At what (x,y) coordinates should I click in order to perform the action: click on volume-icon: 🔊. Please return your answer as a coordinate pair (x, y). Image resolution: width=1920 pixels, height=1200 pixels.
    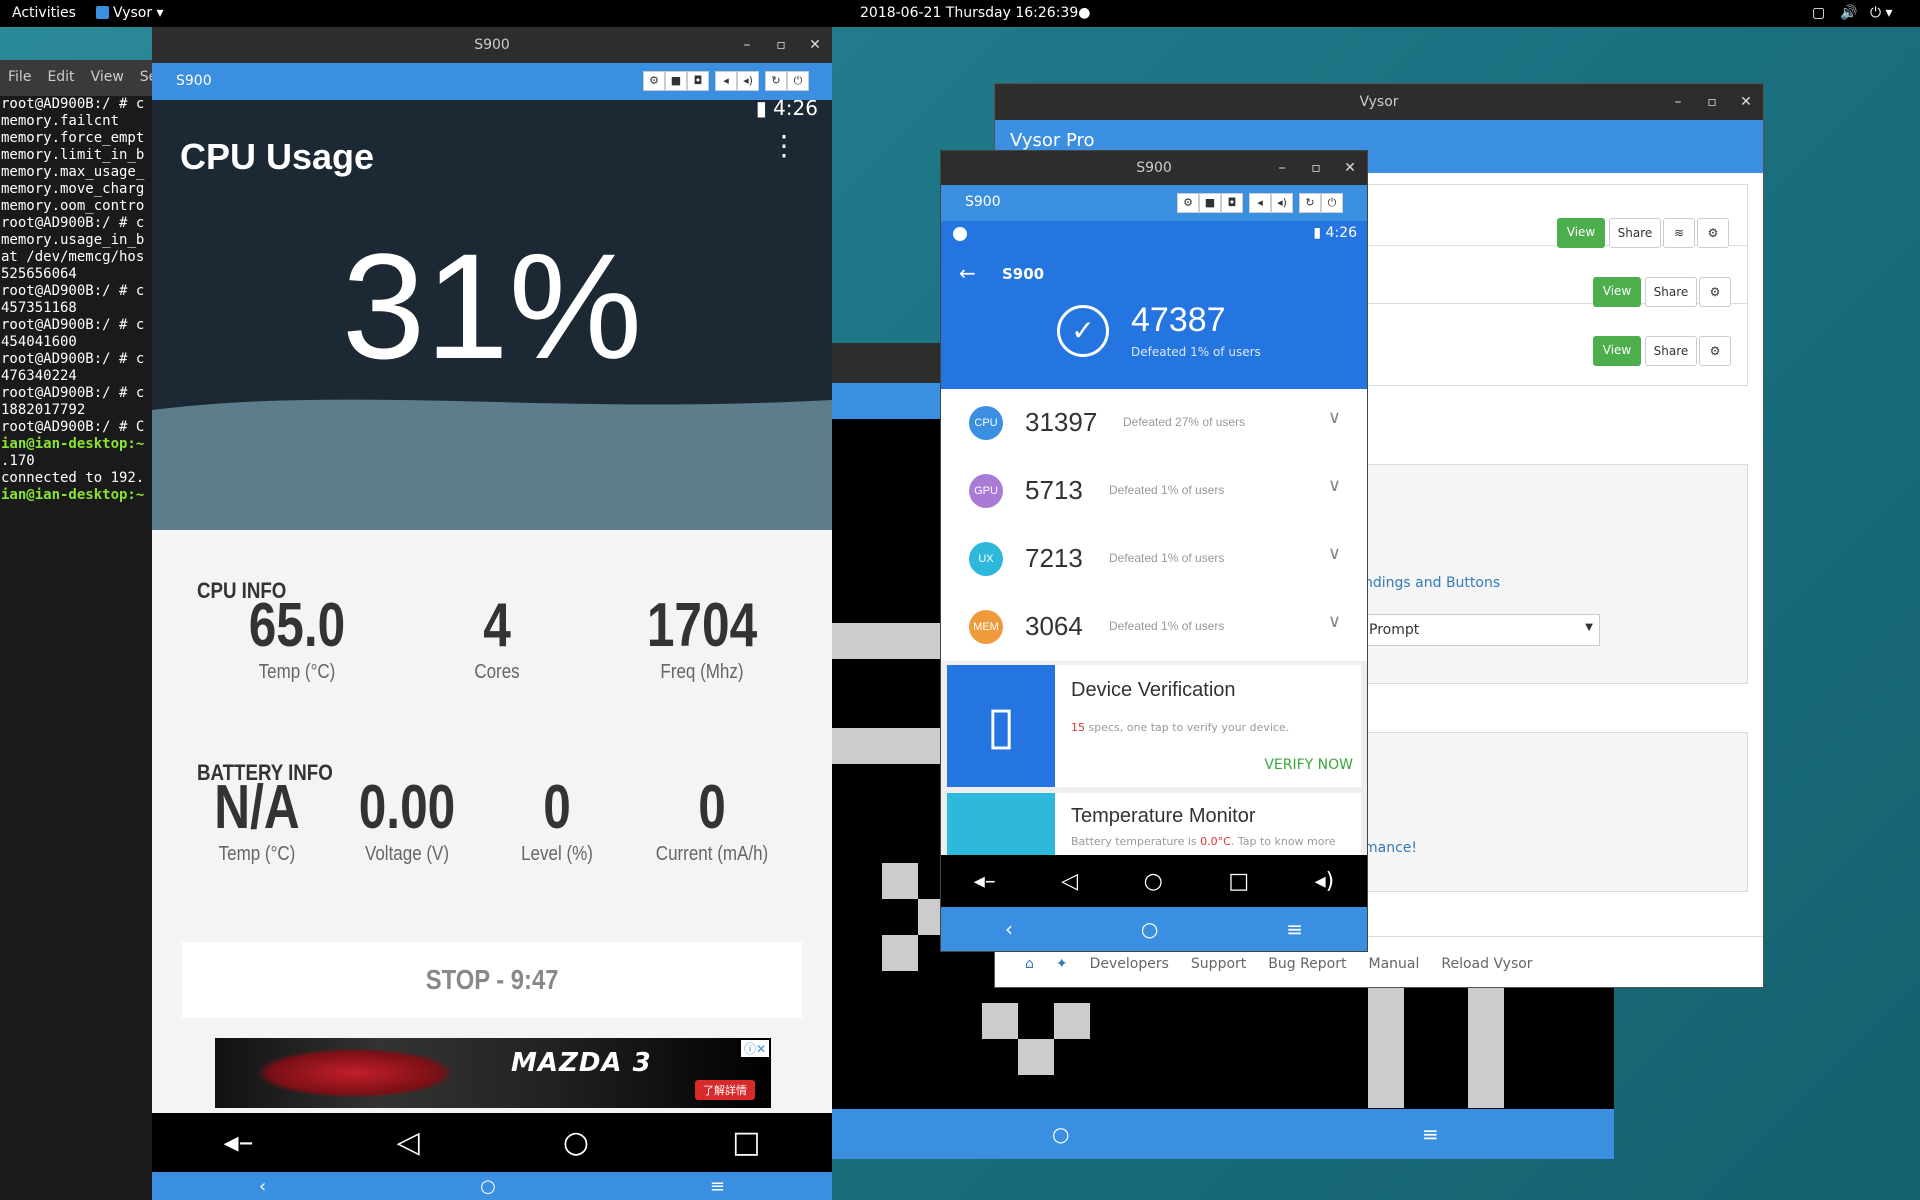
    Looking at the image, I should click on (1848, 13).